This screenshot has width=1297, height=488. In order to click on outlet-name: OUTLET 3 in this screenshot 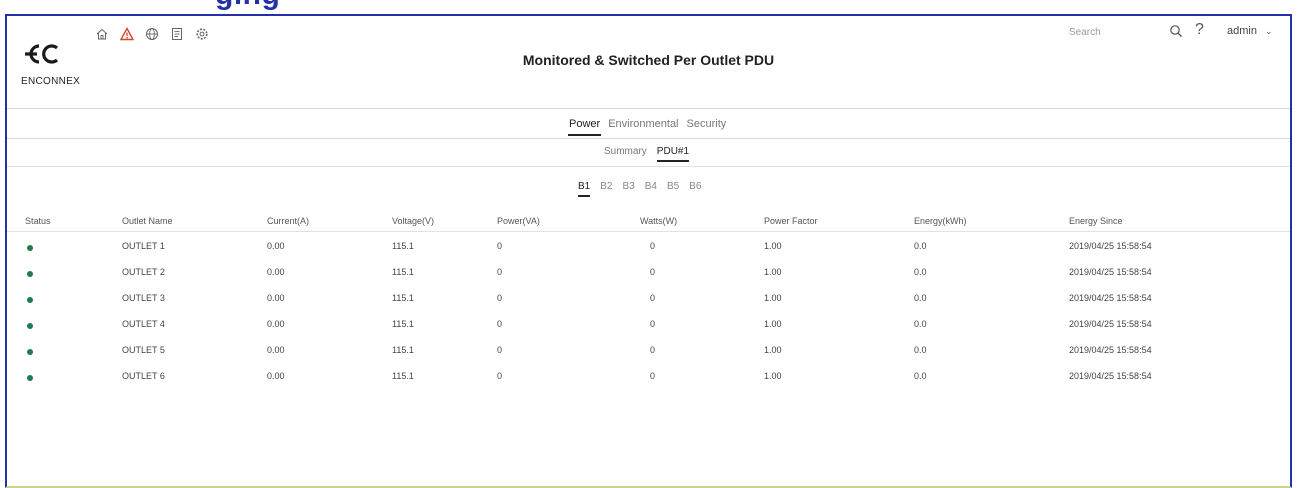, I will do `click(143, 298)`.